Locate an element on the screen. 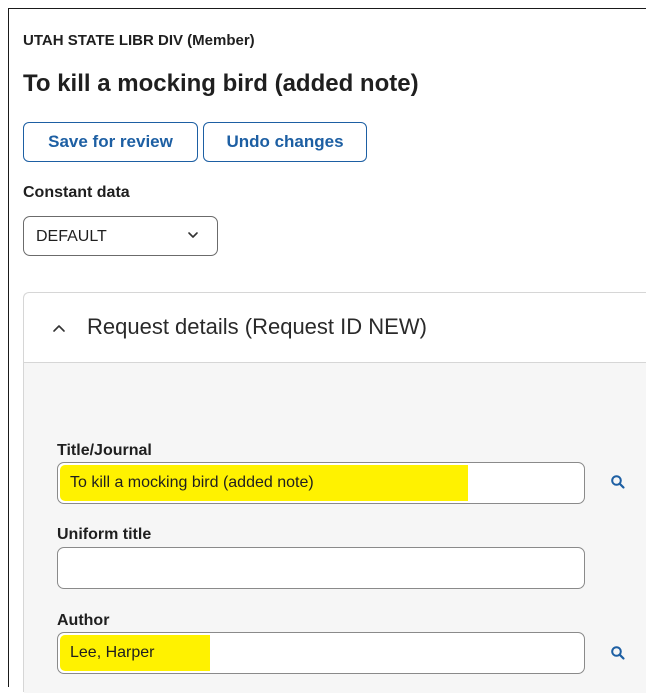 This screenshot has height=693, width=646. request-details-title: Request details (Request ID NEW) is located at coordinates (257, 326).